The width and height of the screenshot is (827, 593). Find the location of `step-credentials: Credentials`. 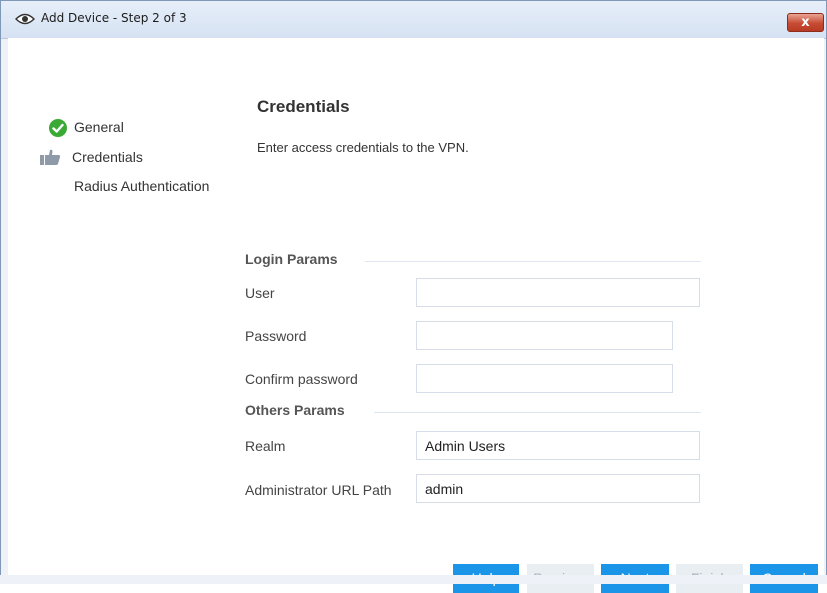

step-credentials: Credentials is located at coordinates (107, 157).